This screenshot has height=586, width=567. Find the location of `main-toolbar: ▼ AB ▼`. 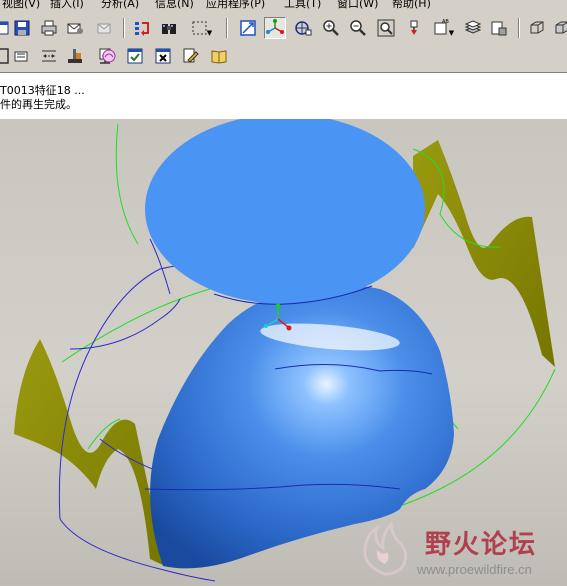

main-toolbar: ▼ AB ▼ is located at coordinates (283, 28).